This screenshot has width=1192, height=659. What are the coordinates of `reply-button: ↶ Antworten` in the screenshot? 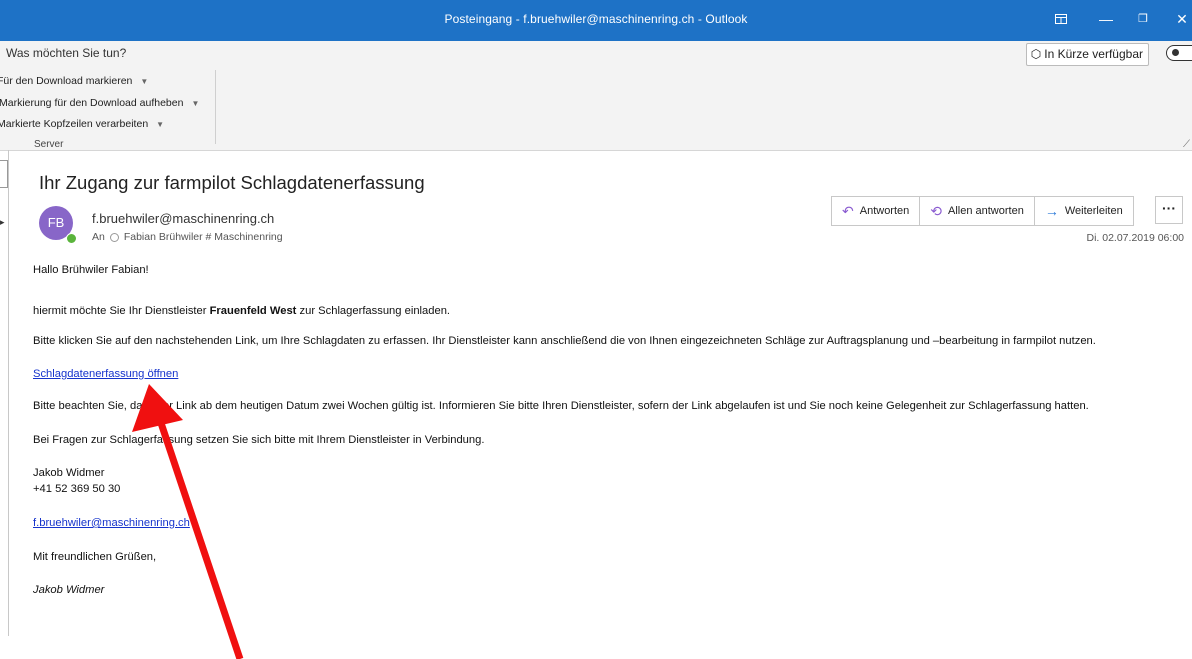 It's located at (876, 211).